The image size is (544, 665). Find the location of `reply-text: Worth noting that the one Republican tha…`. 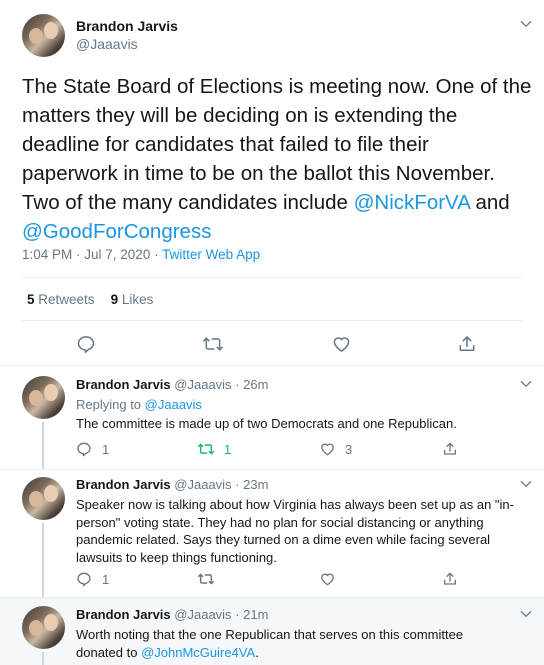

reply-text: Worth noting that the one Republican tha… is located at coordinates (300, 643).